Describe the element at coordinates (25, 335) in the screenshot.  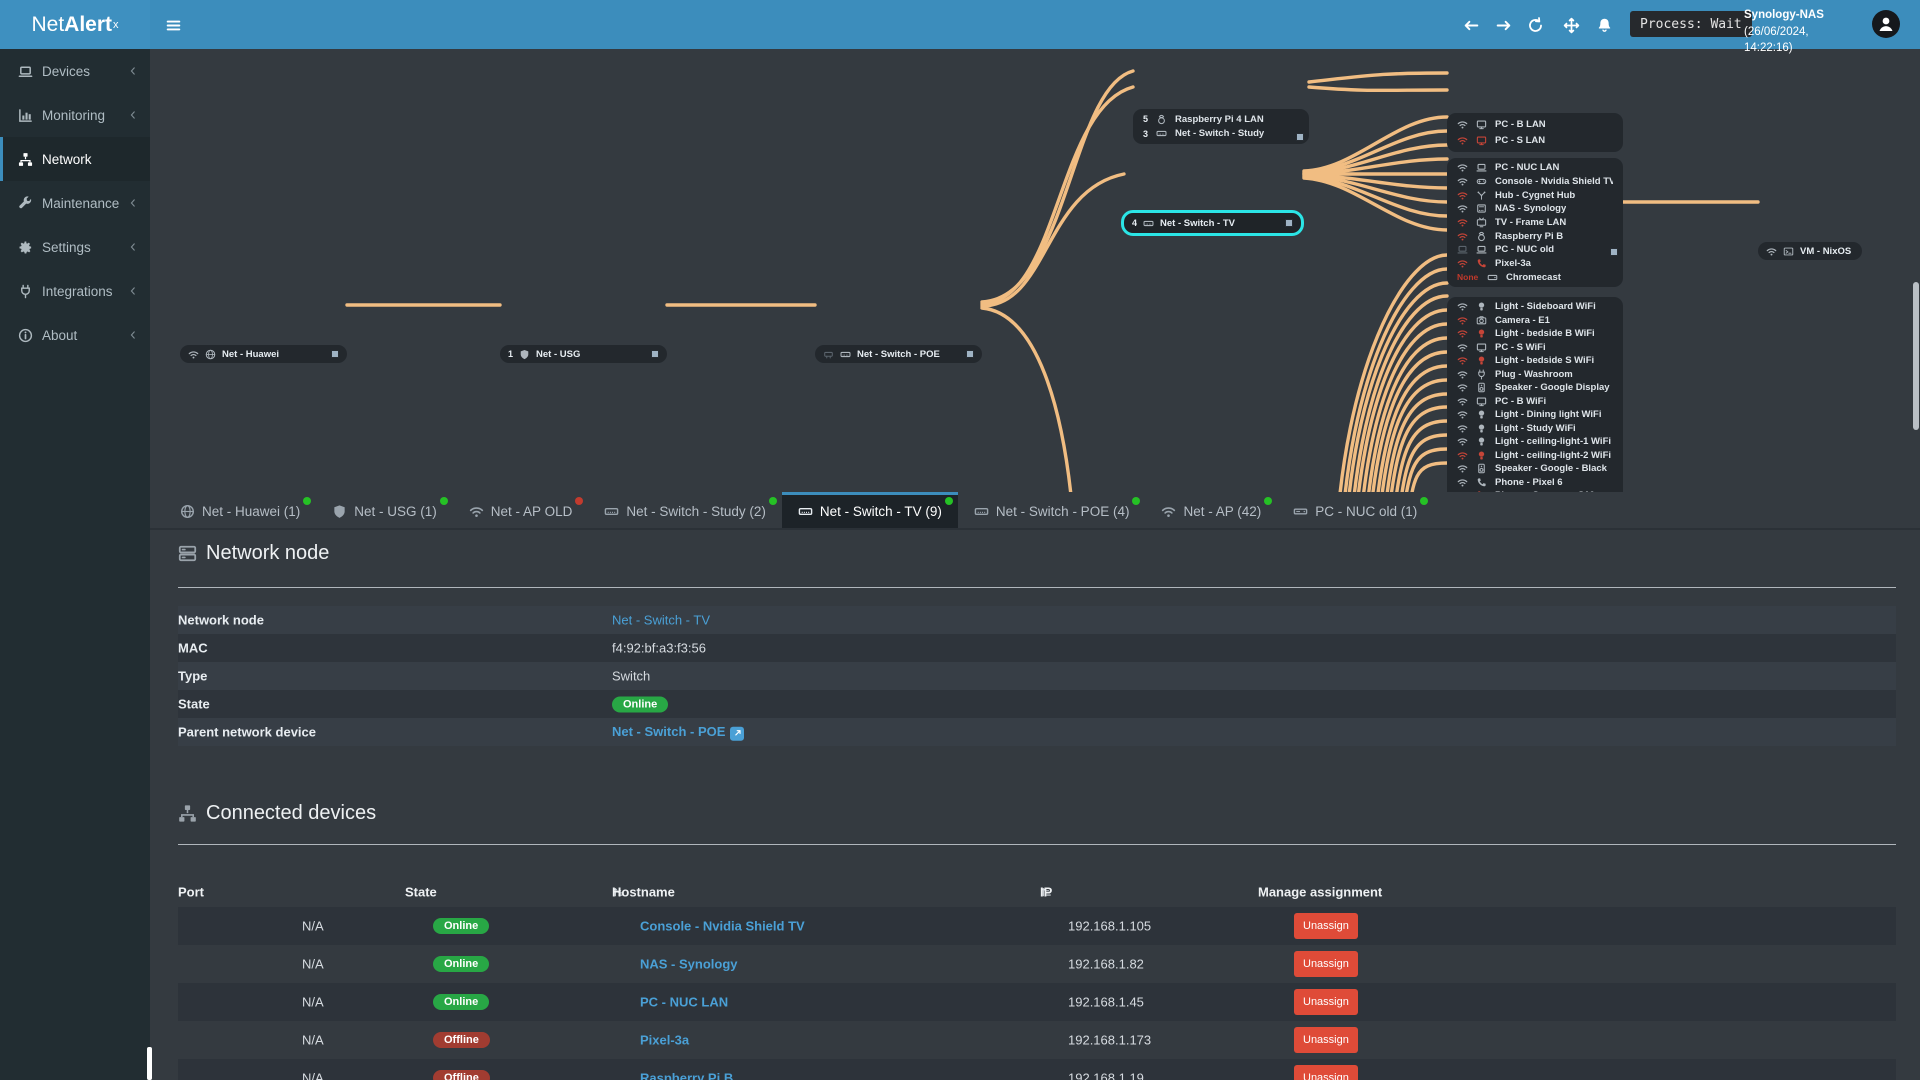
I see `info-icon` at that location.